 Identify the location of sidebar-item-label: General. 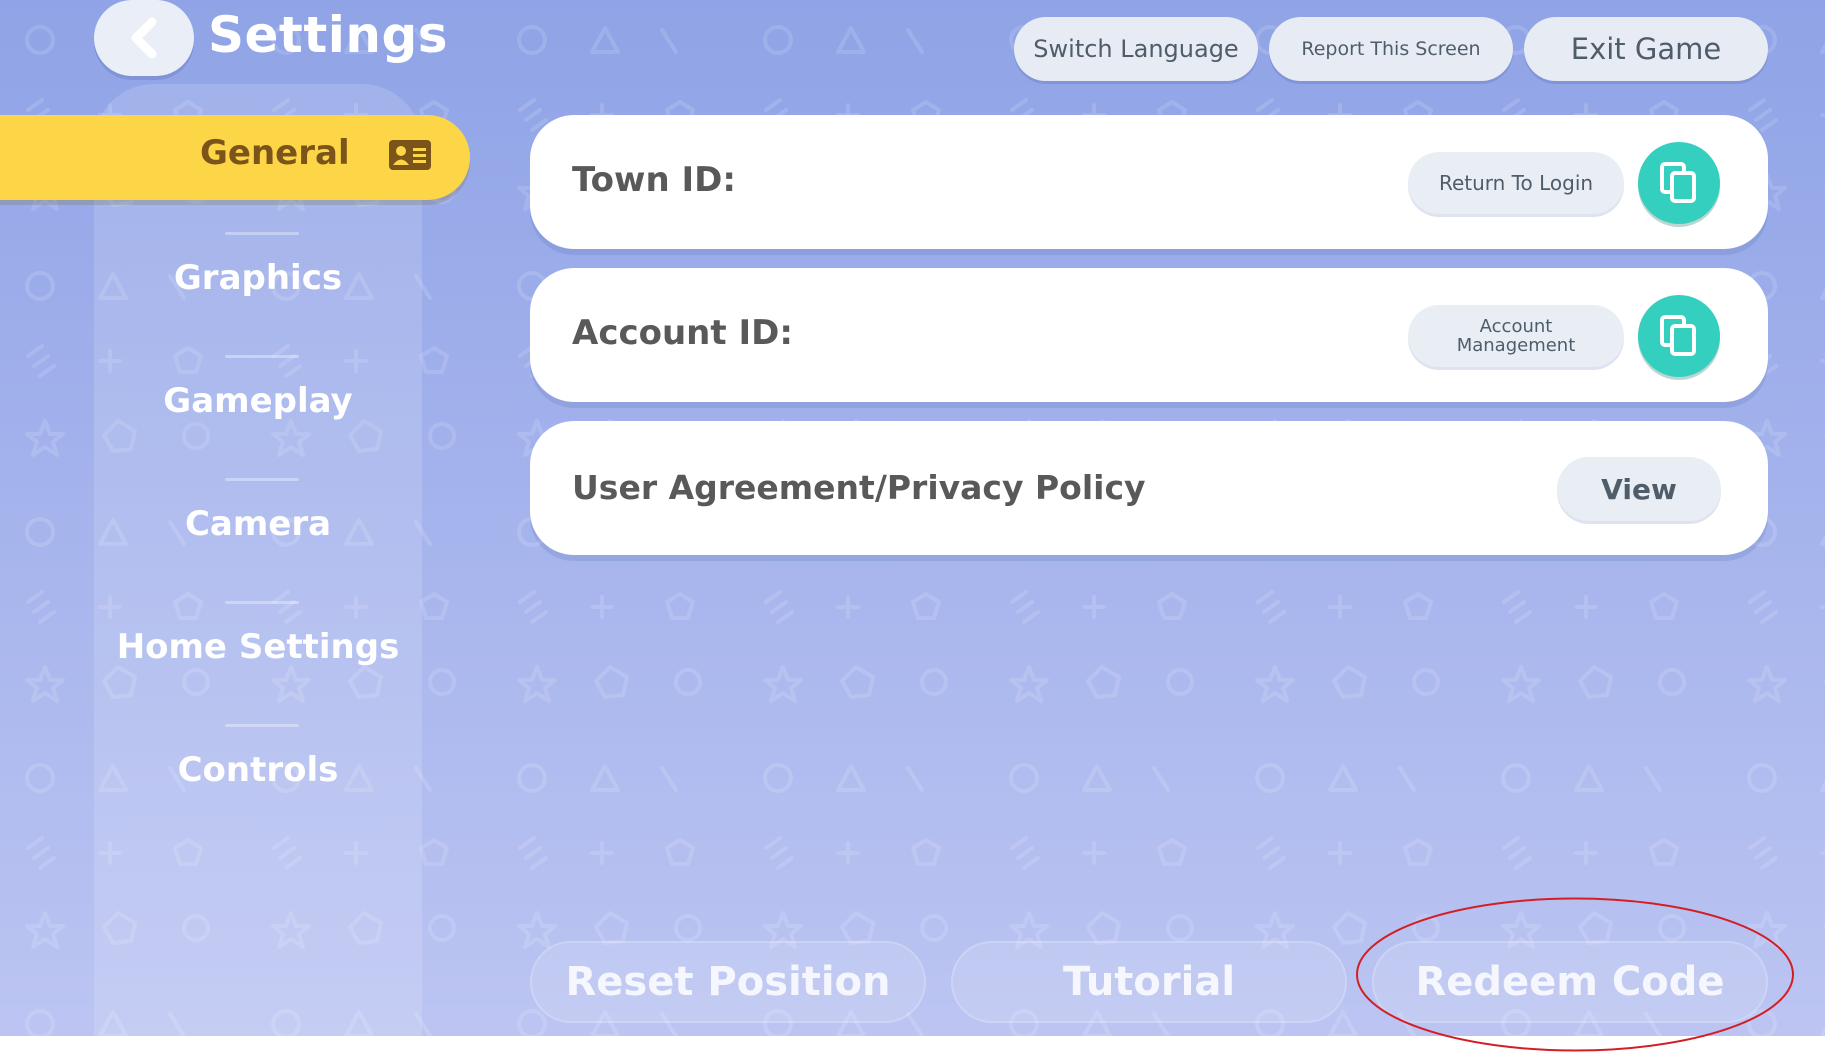
(275, 153).